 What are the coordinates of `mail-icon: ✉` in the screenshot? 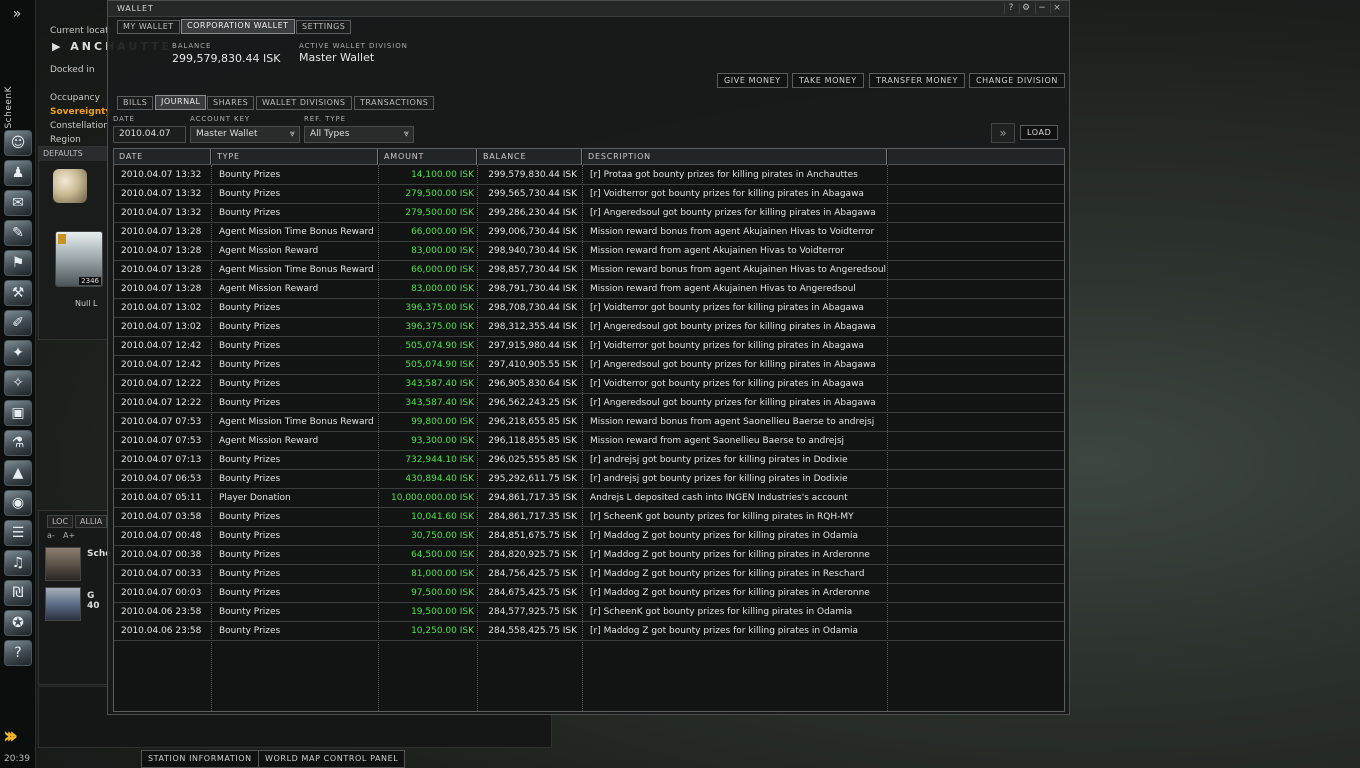 It's located at (18, 203).